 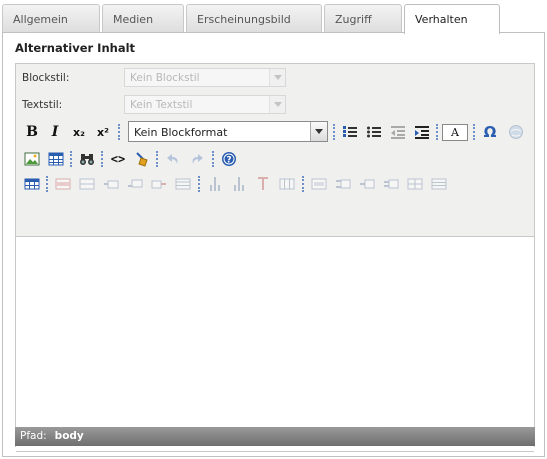 I want to click on indent-icon, so click(x=422, y=132).